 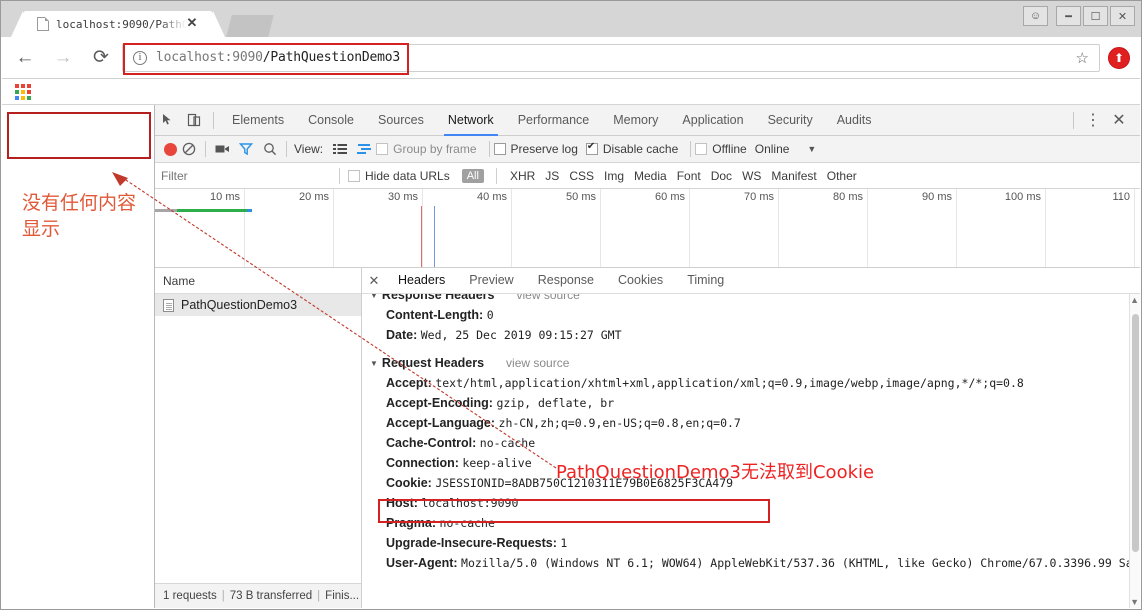 What do you see at coordinates (581, 176) in the screenshot?
I see `filter-type-css: CSS` at bounding box center [581, 176].